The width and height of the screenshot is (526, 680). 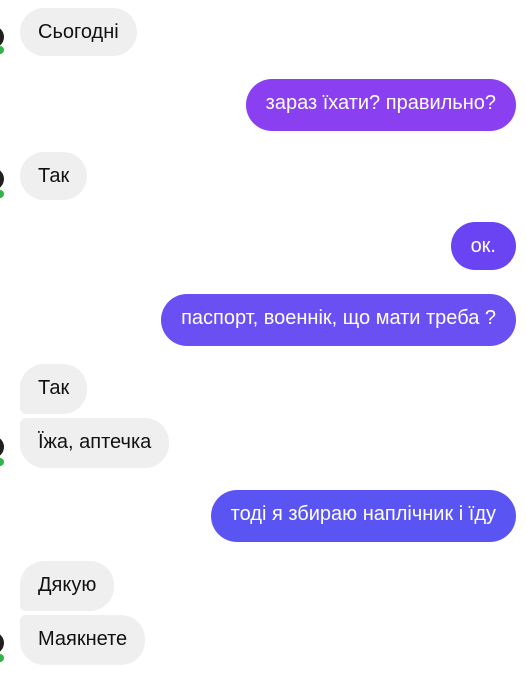 What do you see at coordinates (78, 32) in the screenshot?
I see `incoming-message: Сьогодні` at bounding box center [78, 32].